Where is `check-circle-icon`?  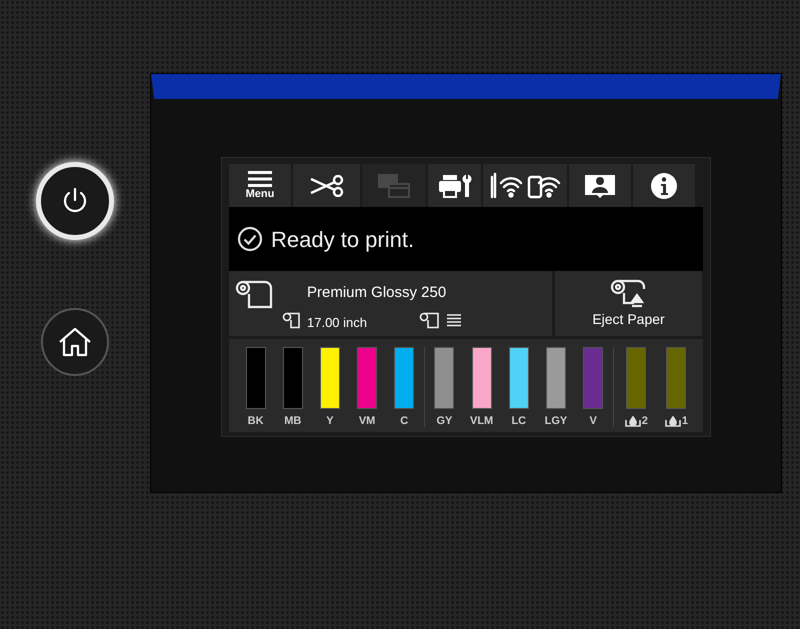
check-circle-icon is located at coordinates (250, 239).